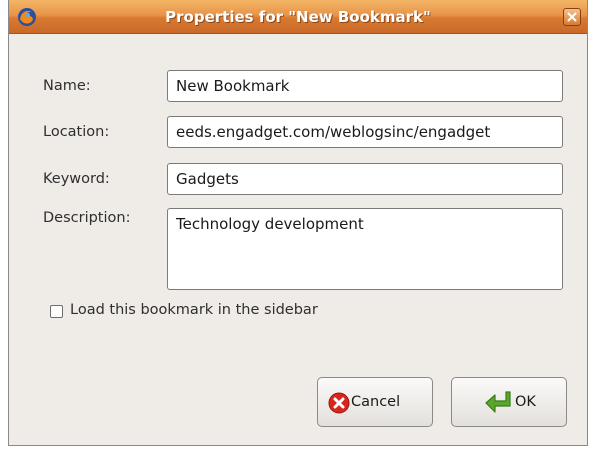 The width and height of the screenshot is (590, 449). I want to click on ok-button: OK, so click(509, 402).